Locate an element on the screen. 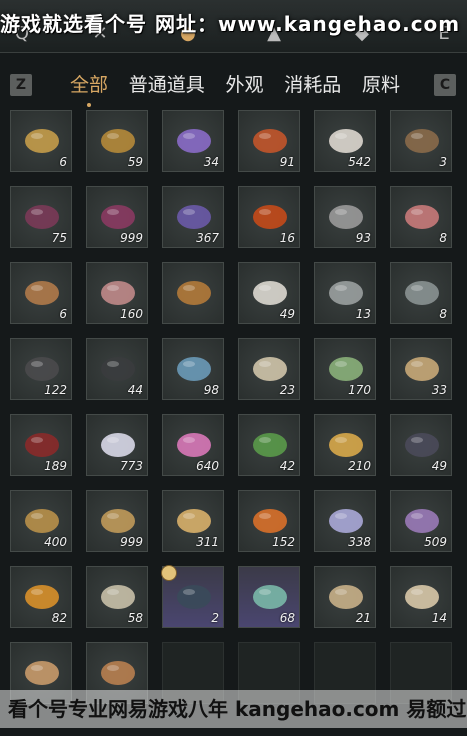  bowl-soup-icon is located at coordinates (42, 293).